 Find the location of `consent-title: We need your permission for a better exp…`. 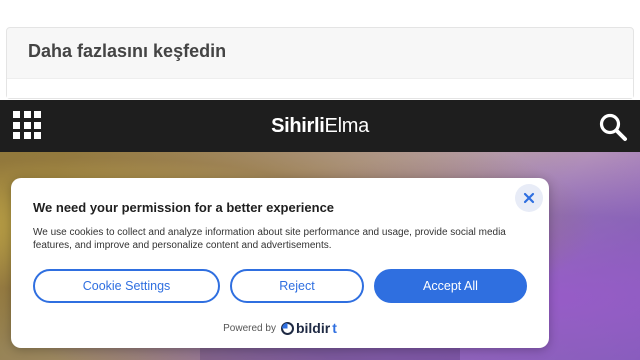

consent-title: We need your permission for a better exp… is located at coordinates (184, 207).